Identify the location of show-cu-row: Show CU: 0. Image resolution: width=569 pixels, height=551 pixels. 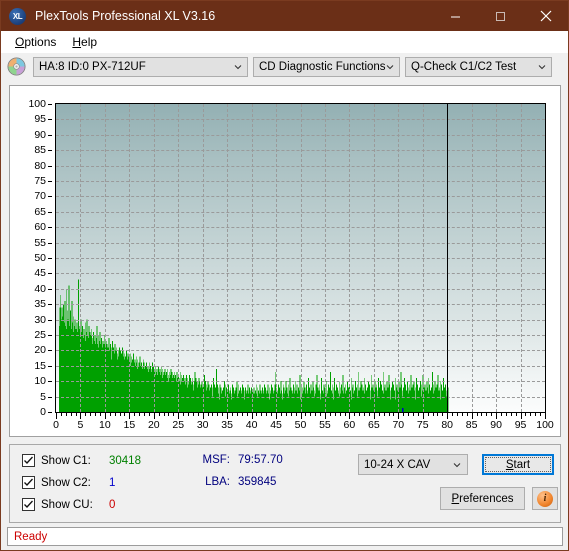
(68, 504).